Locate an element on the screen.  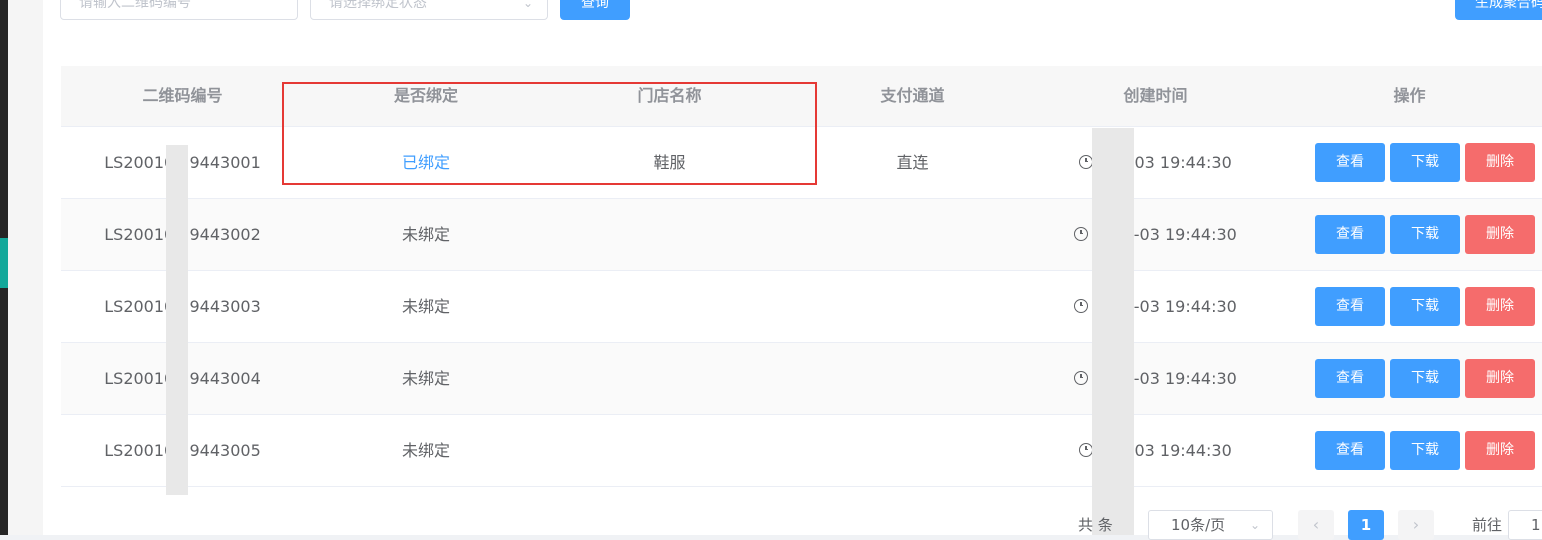
jump-label: 前往 is located at coordinates (1487, 525).